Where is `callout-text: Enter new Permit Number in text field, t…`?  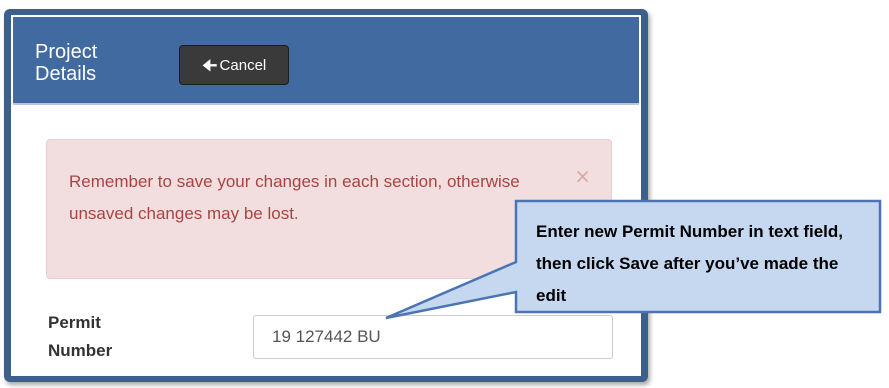
callout-text: Enter new Permit Number in text field, t… is located at coordinates (690, 263).